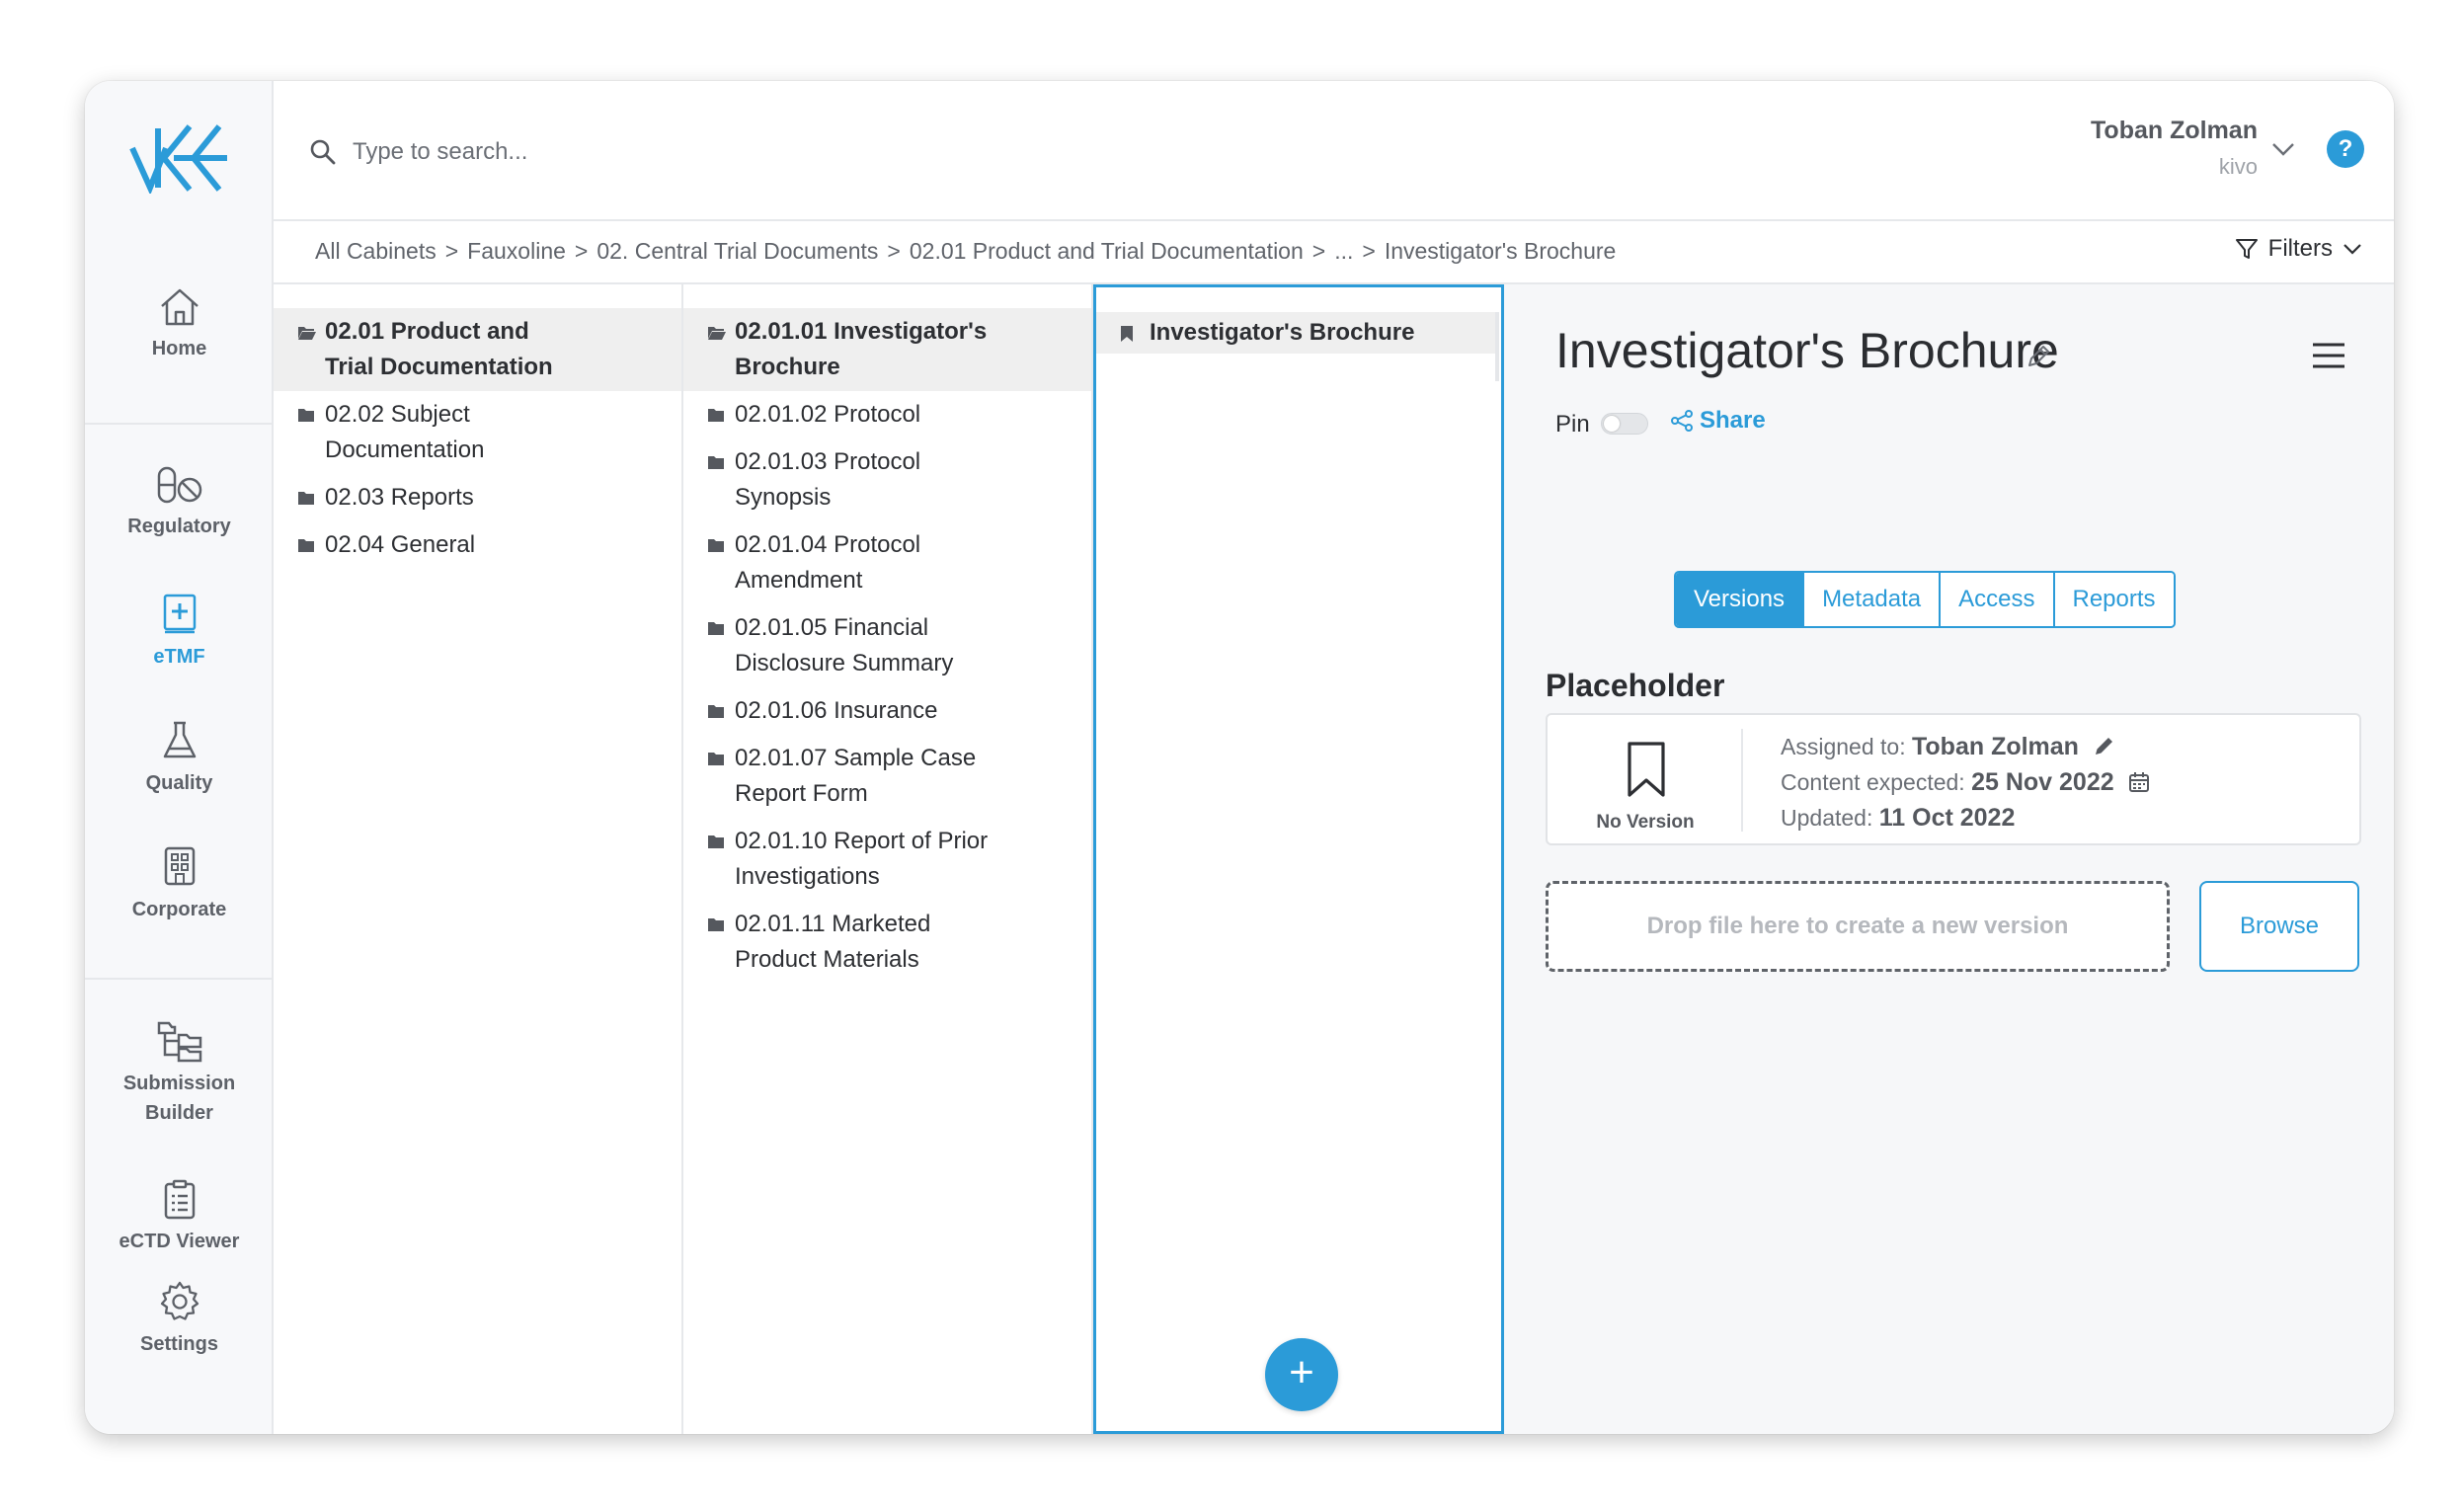 The width and height of the screenshot is (2463, 1512). Describe the element at coordinates (2114, 600) in the screenshot. I see `tab-reports: Reports` at that location.